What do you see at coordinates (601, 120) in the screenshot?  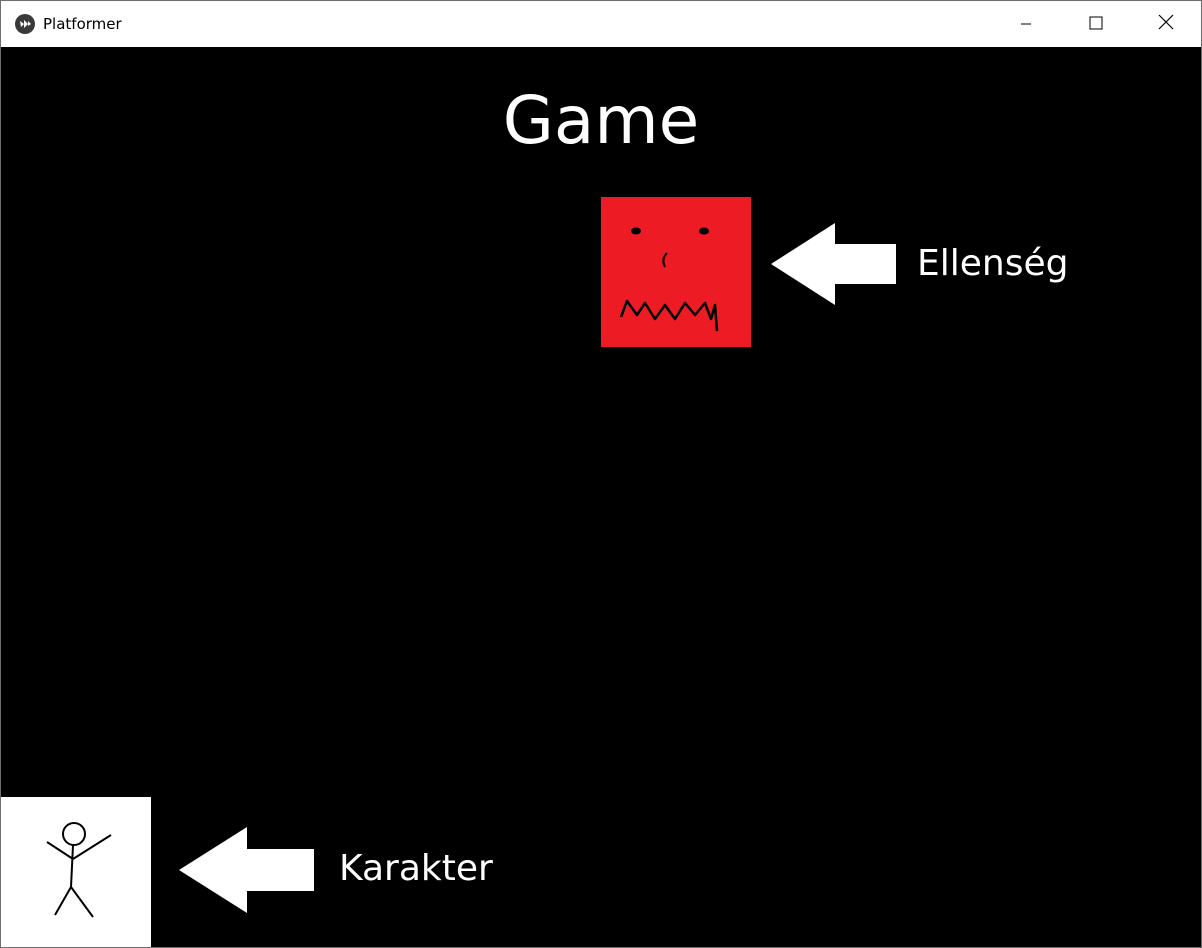 I see `game-title: Game` at bounding box center [601, 120].